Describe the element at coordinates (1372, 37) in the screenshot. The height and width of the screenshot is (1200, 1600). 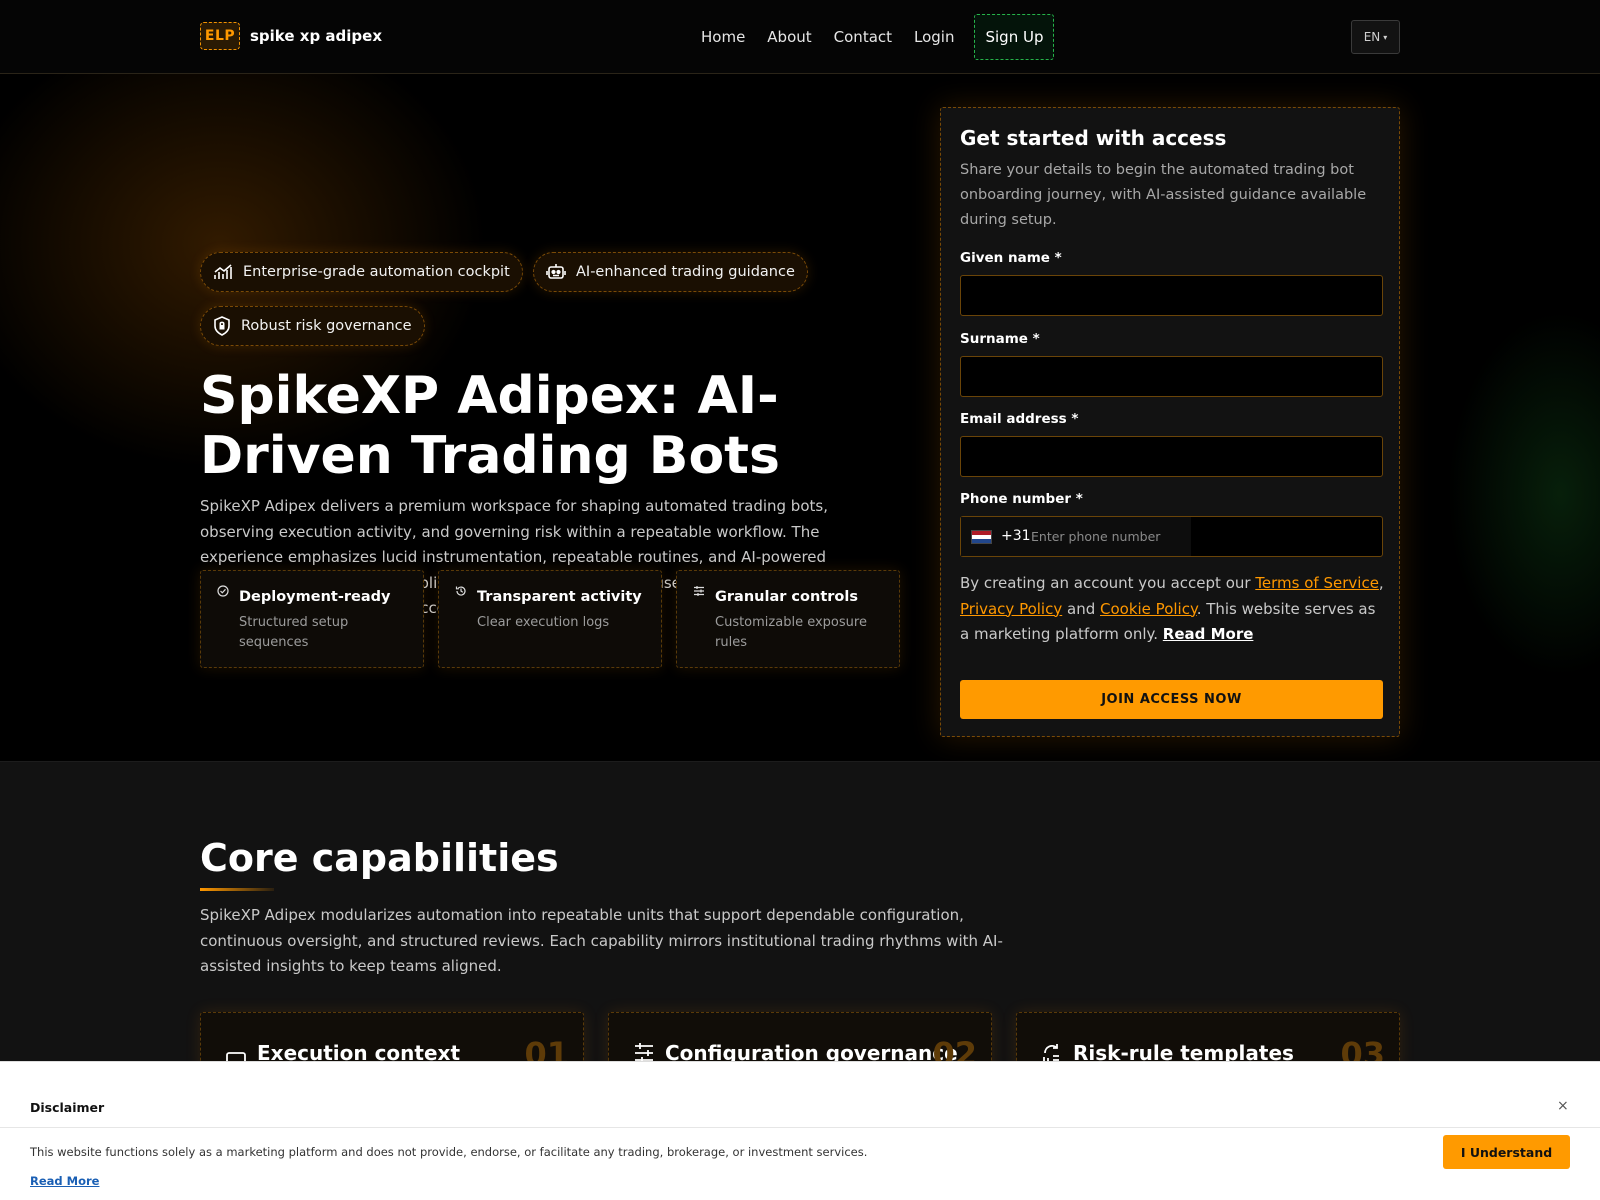
I see `language-label: EN` at that location.